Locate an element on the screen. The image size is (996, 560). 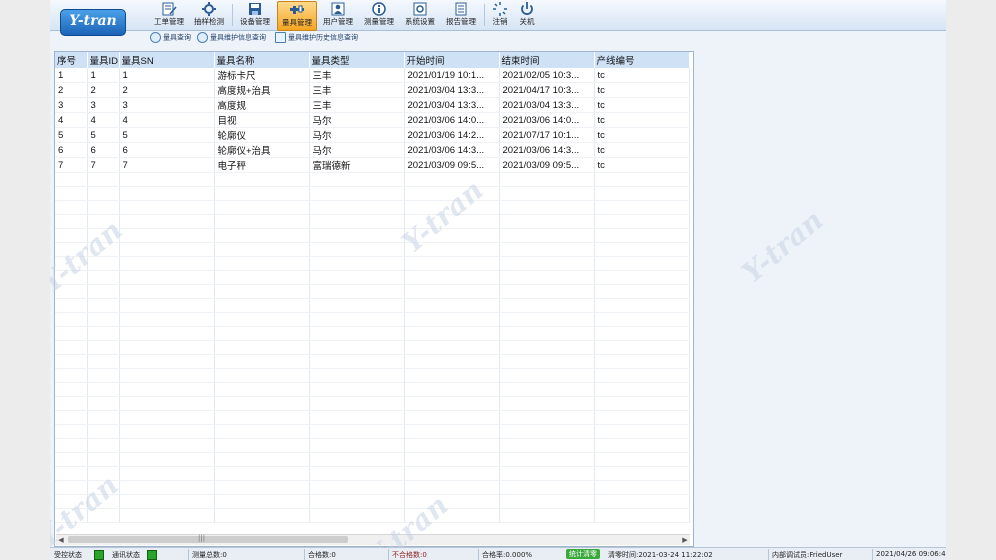
reset-stats-button: 统计清零 is located at coordinates (583, 554).